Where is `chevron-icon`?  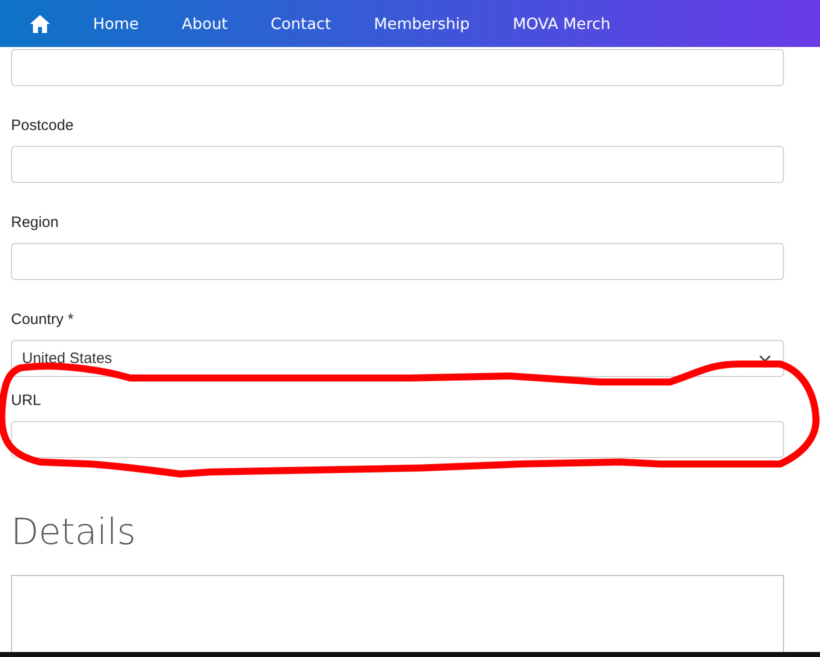 chevron-icon is located at coordinates (765, 358).